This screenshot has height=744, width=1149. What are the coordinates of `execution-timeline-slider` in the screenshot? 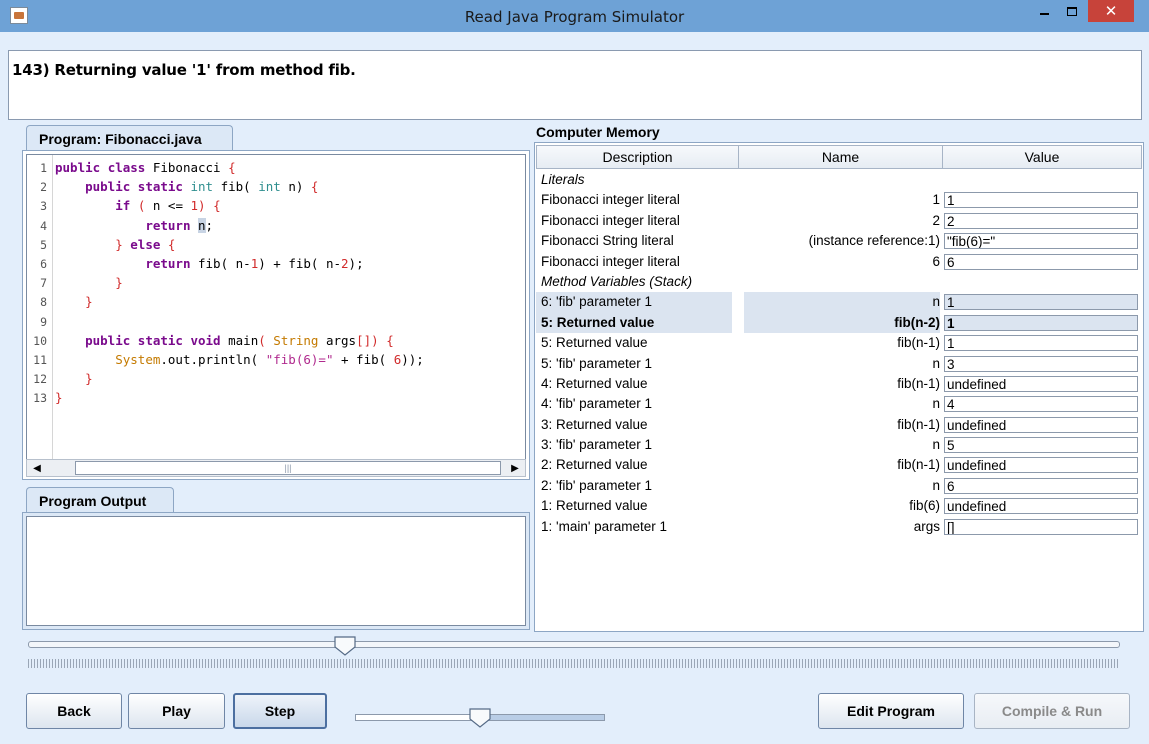 It's located at (574, 644).